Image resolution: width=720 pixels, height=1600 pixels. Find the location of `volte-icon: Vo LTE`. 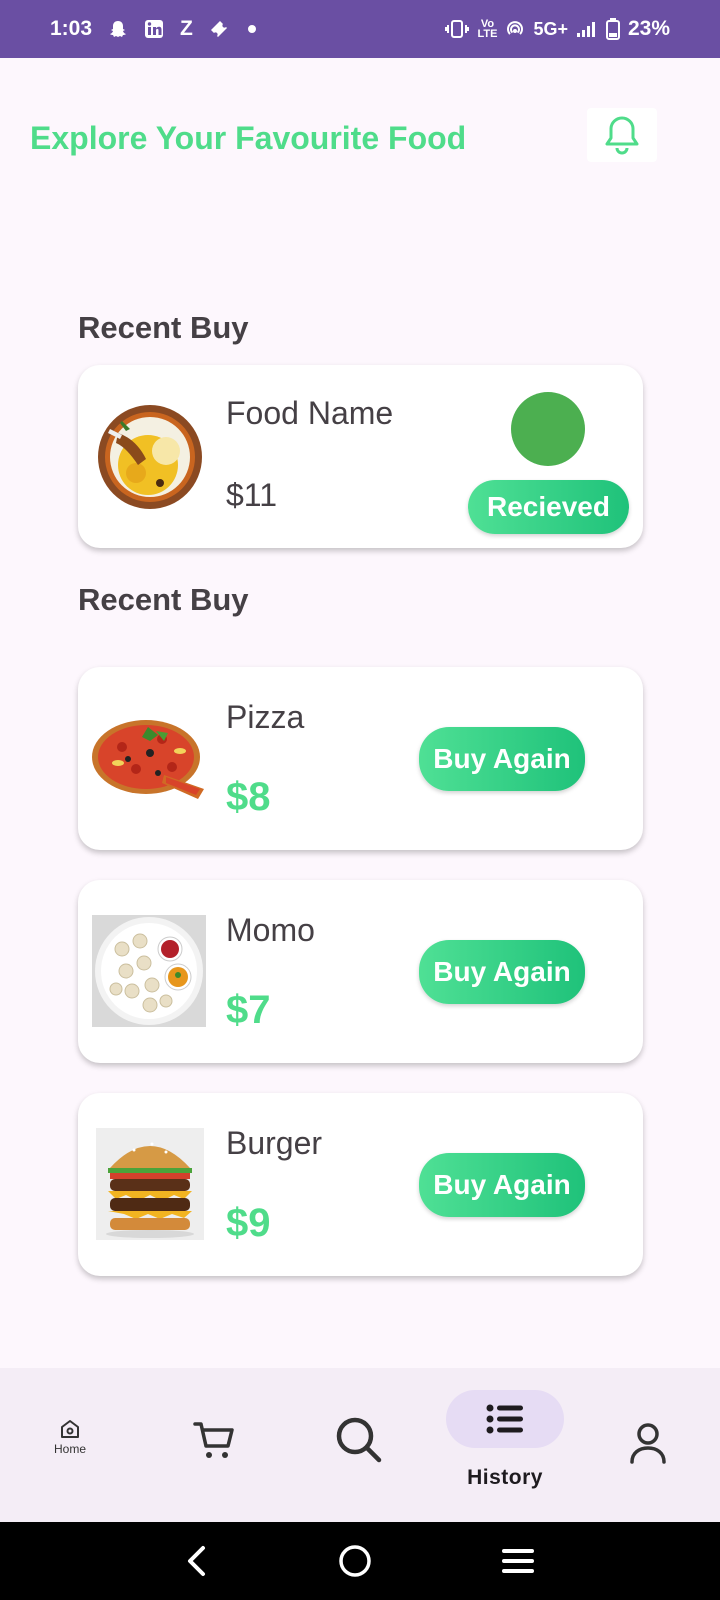

volte-icon: Vo LTE is located at coordinates (487, 29).